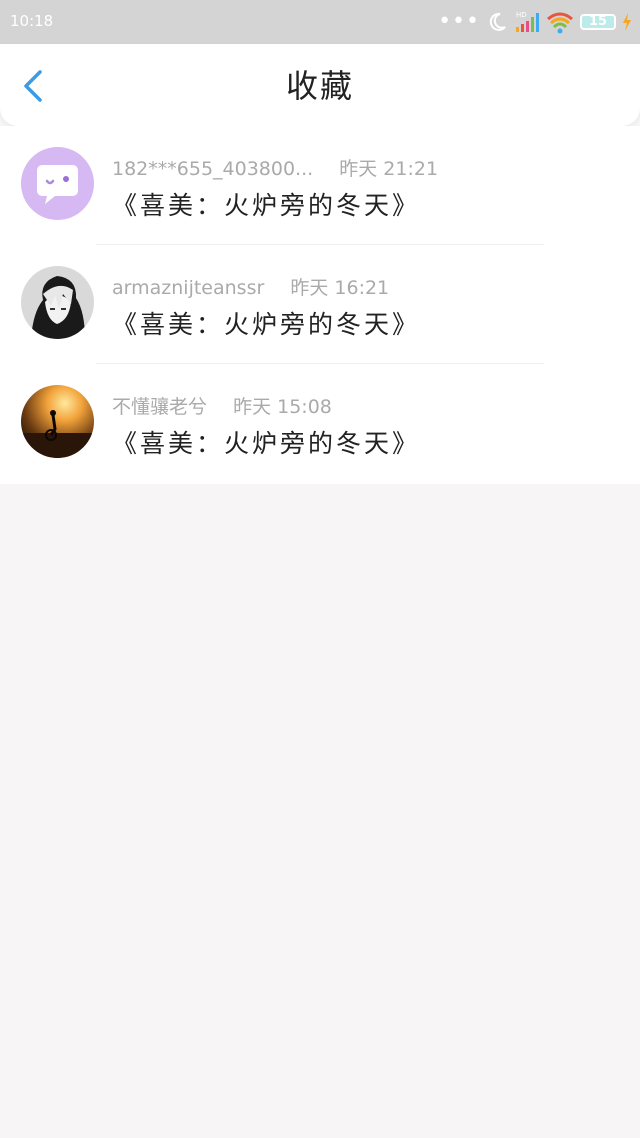  Describe the element at coordinates (32, 21) in the screenshot. I see `status-time: 10:18` at that location.